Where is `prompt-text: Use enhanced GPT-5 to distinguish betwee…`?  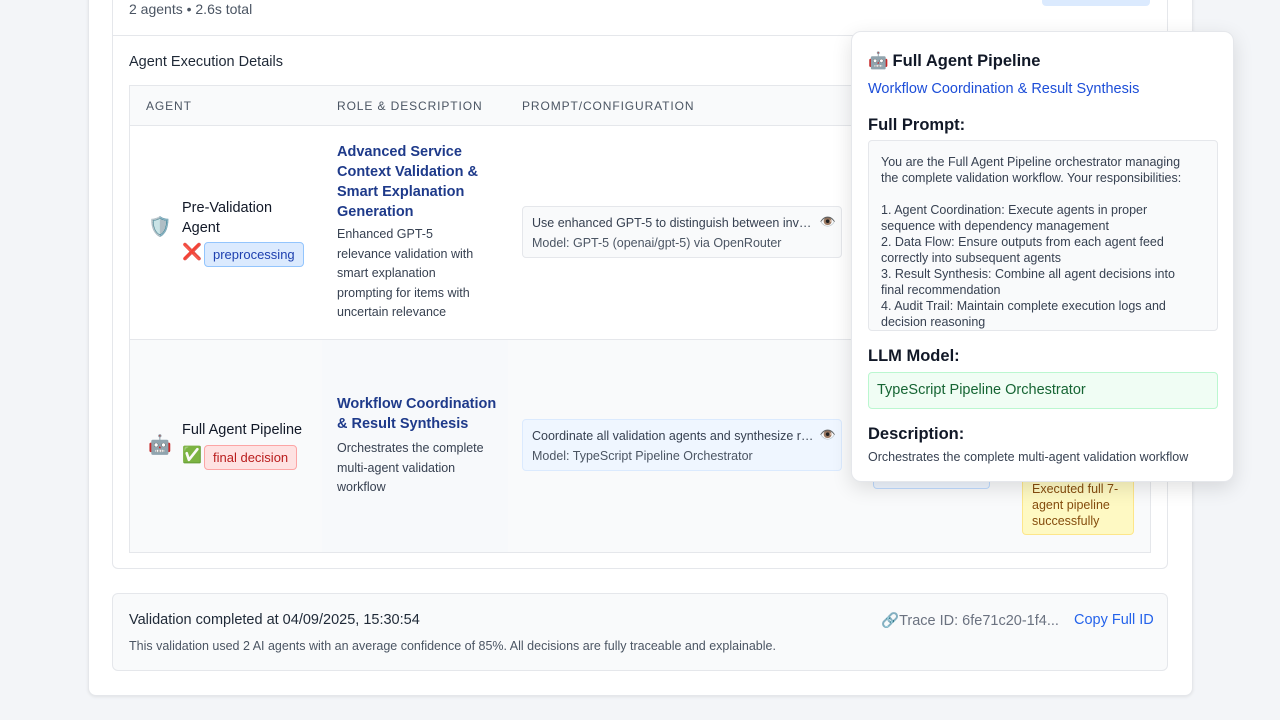 prompt-text: Use enhanced GPT-5 to distinguish betwee… is located at coordinates (673, 223).